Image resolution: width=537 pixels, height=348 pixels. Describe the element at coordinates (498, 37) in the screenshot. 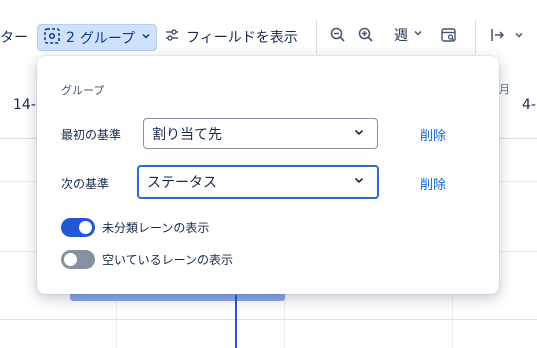

I see `export-icon` at that location.